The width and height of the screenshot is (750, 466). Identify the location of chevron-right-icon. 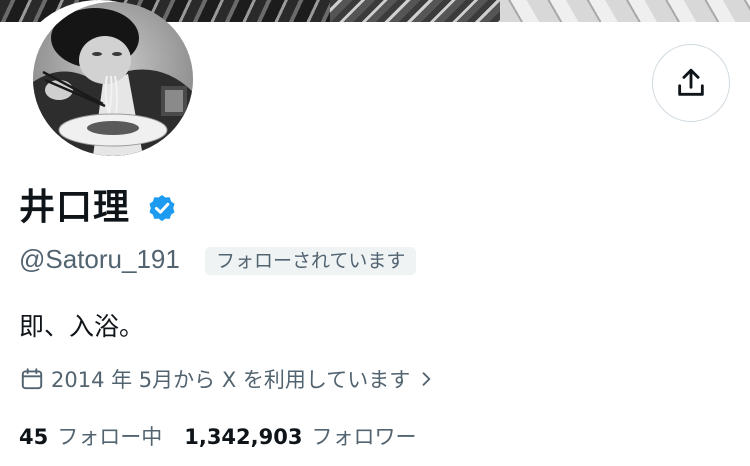
(426, 379).